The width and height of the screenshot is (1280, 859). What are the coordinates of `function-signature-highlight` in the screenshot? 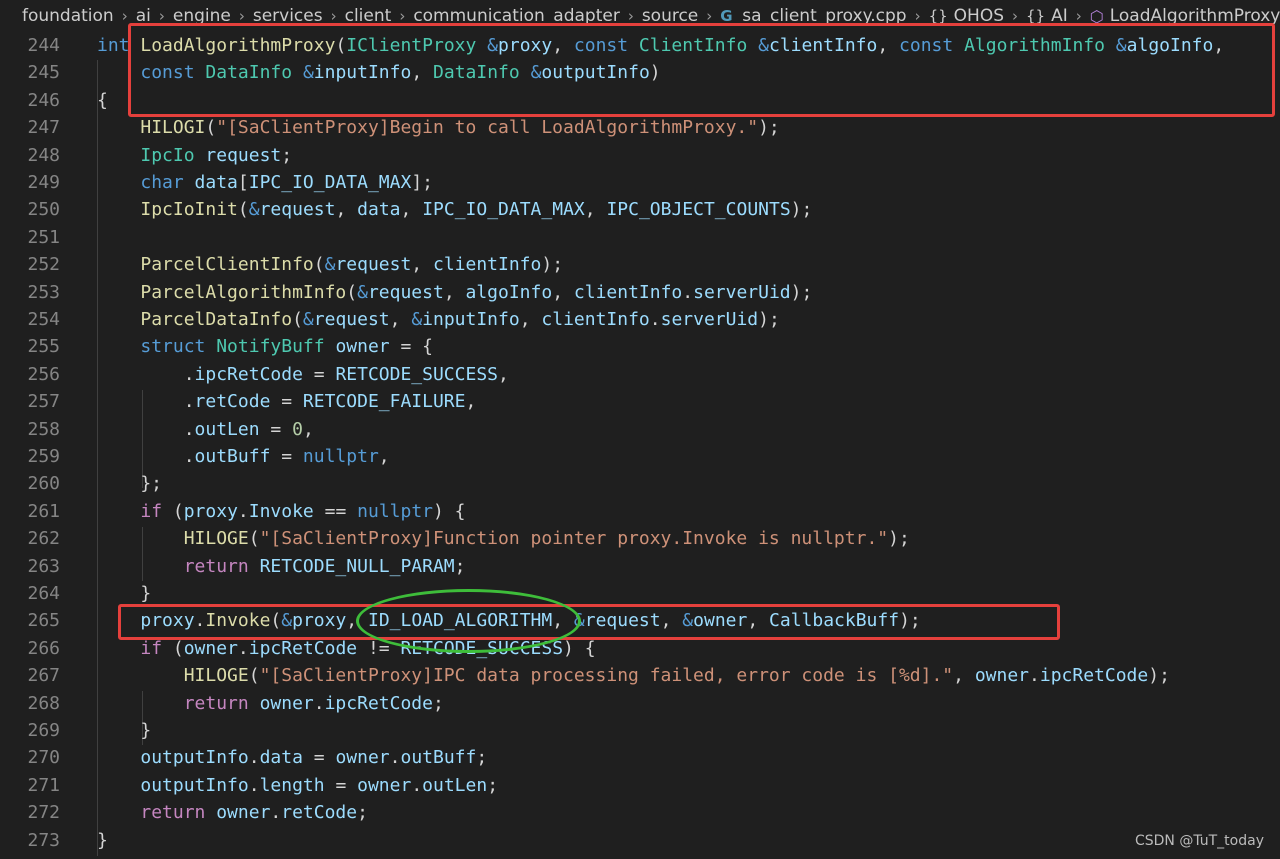 It's located at (701, 70).